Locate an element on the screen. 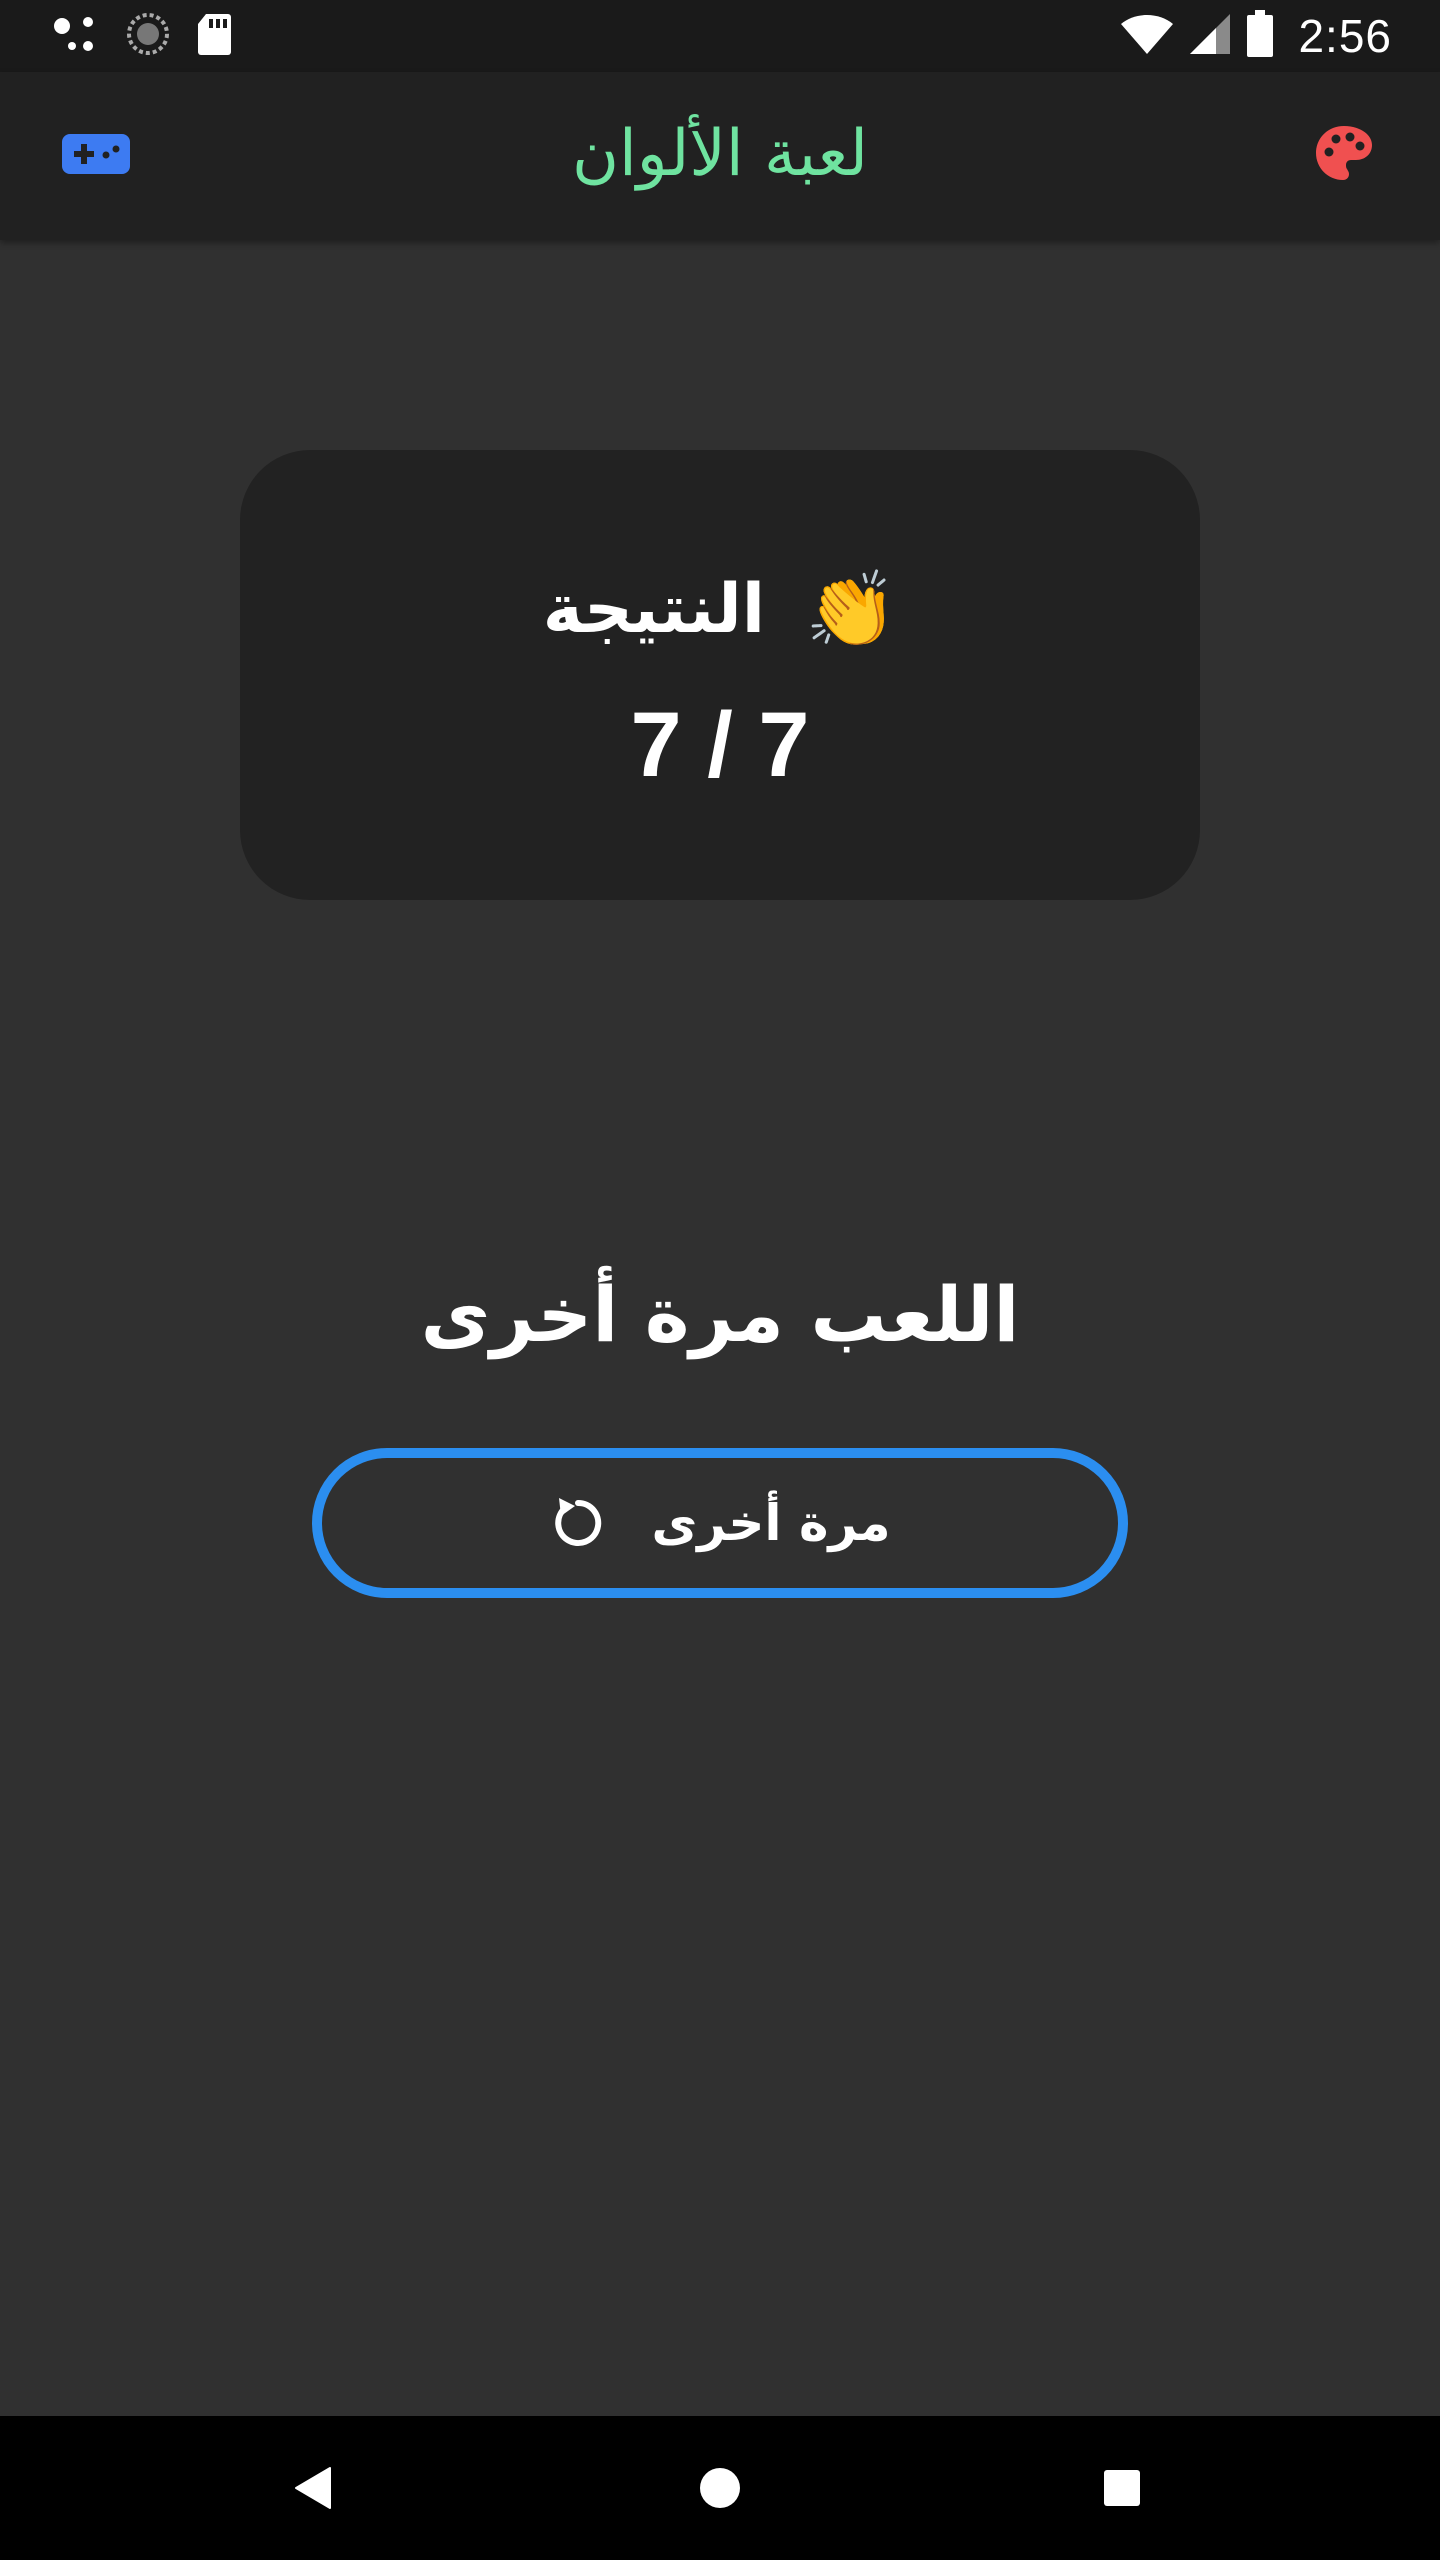  signal-icon is located at coordinates (1210, 36).